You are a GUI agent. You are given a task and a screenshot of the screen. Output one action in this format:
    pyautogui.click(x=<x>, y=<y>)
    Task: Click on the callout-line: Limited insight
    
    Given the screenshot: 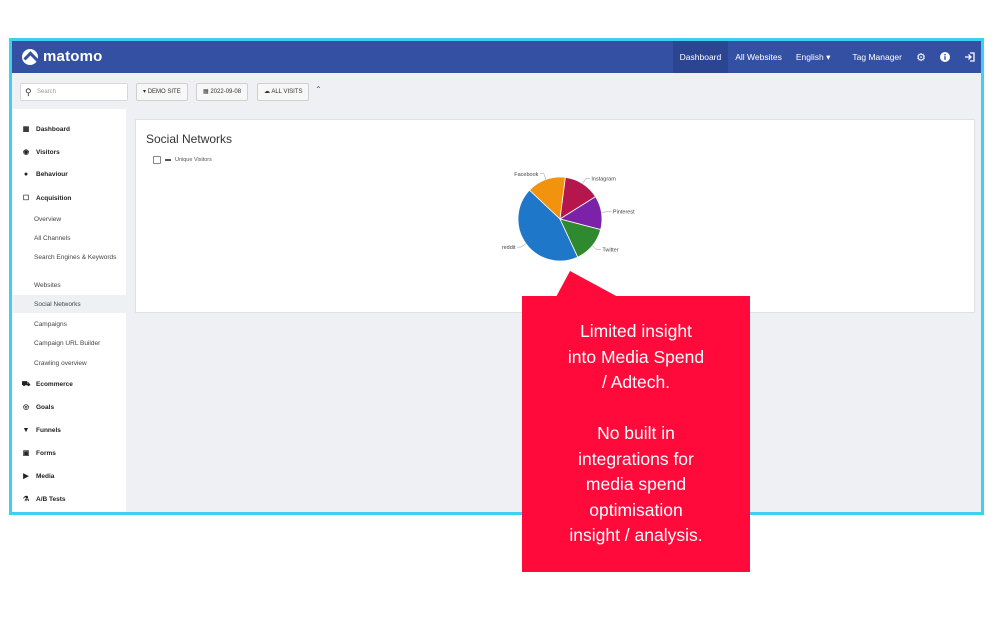 What is the action you would take?
    pyautogui.click(x=636, y=331)
    